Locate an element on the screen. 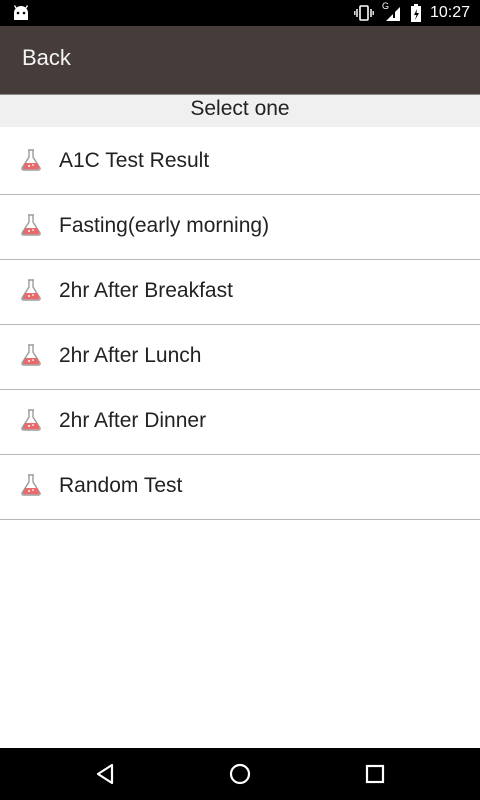  list-item-2hr-after-lunch: 2hr After Lunch is located at coordinates (240, 357).